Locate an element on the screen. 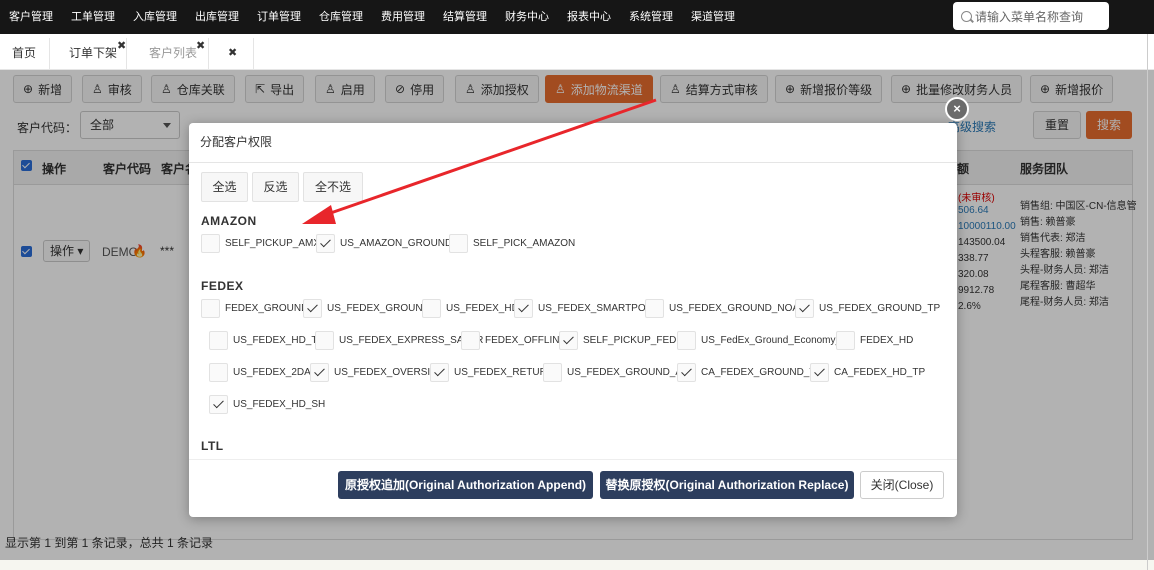 This screenshot has width=1154, height=570. channel-checkbox: SELF_PICKUP_FEDEX is located at coordinates (624, 340).